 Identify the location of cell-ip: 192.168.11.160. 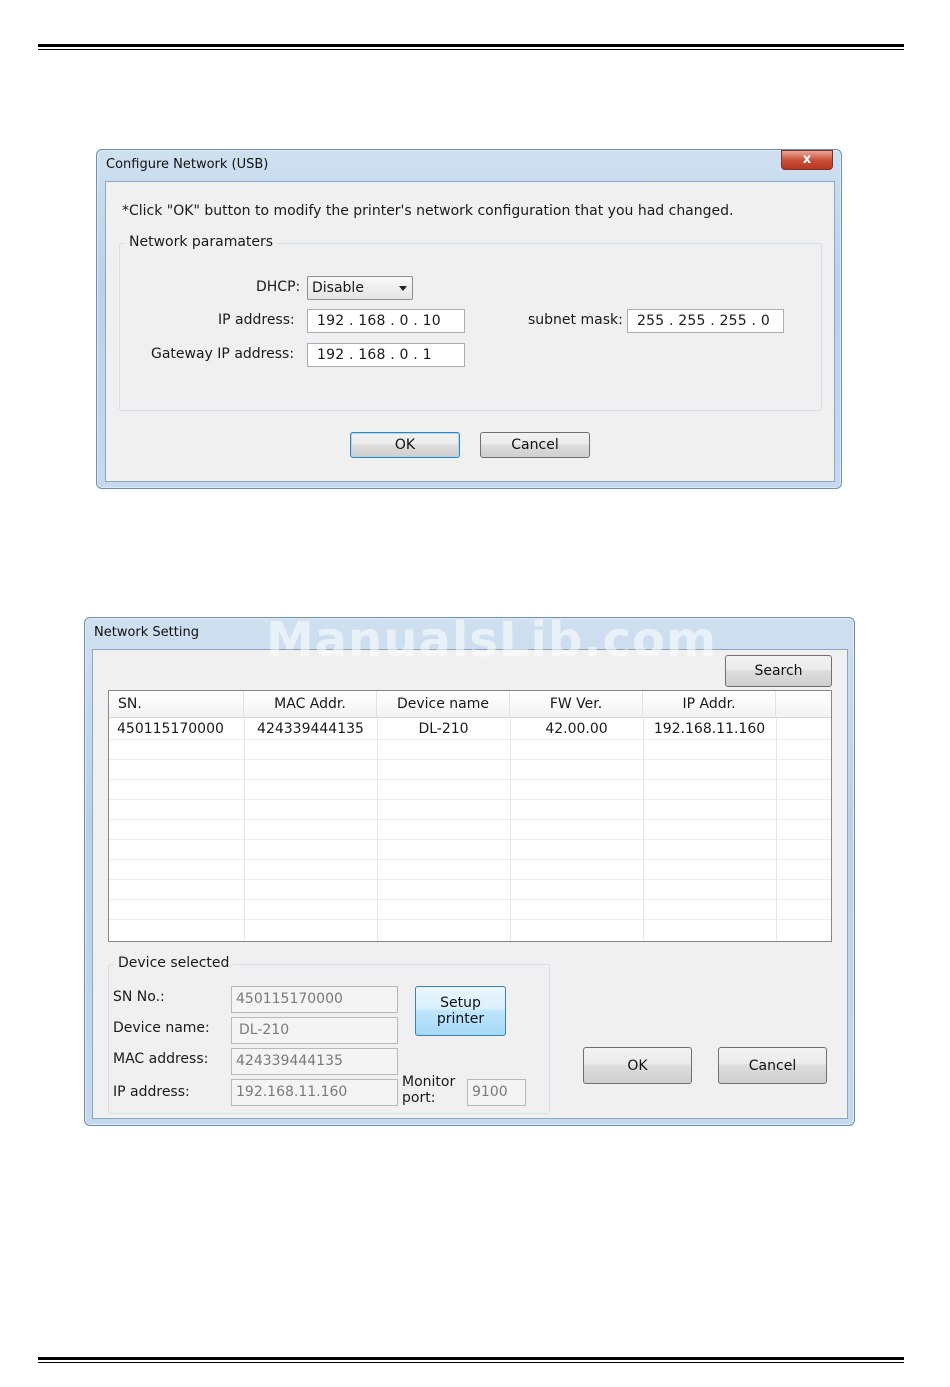
(709, 729).